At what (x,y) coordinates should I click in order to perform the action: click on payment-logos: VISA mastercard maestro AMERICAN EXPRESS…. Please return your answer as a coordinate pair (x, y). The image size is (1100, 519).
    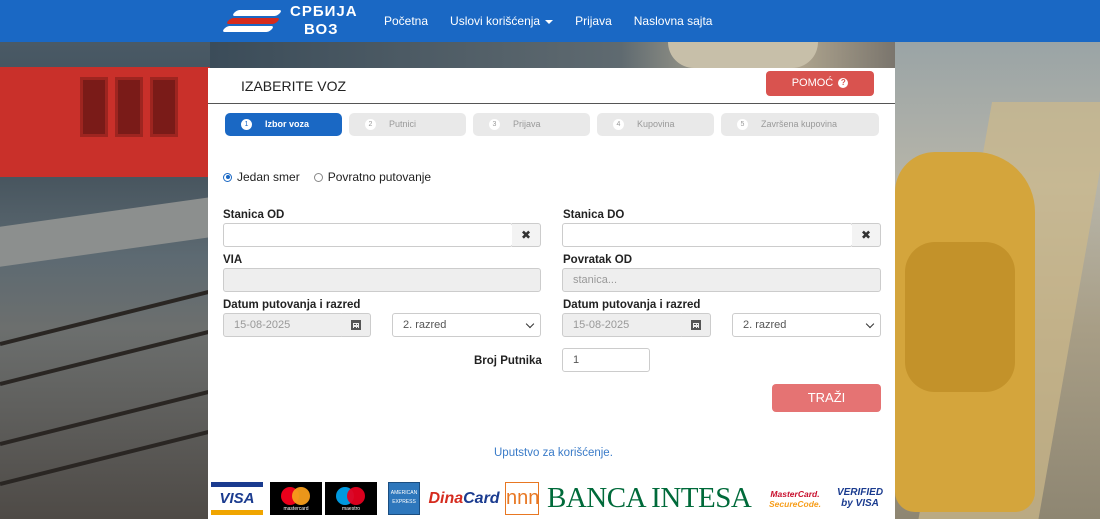
    Looking at the image, I should click on (551, 499).